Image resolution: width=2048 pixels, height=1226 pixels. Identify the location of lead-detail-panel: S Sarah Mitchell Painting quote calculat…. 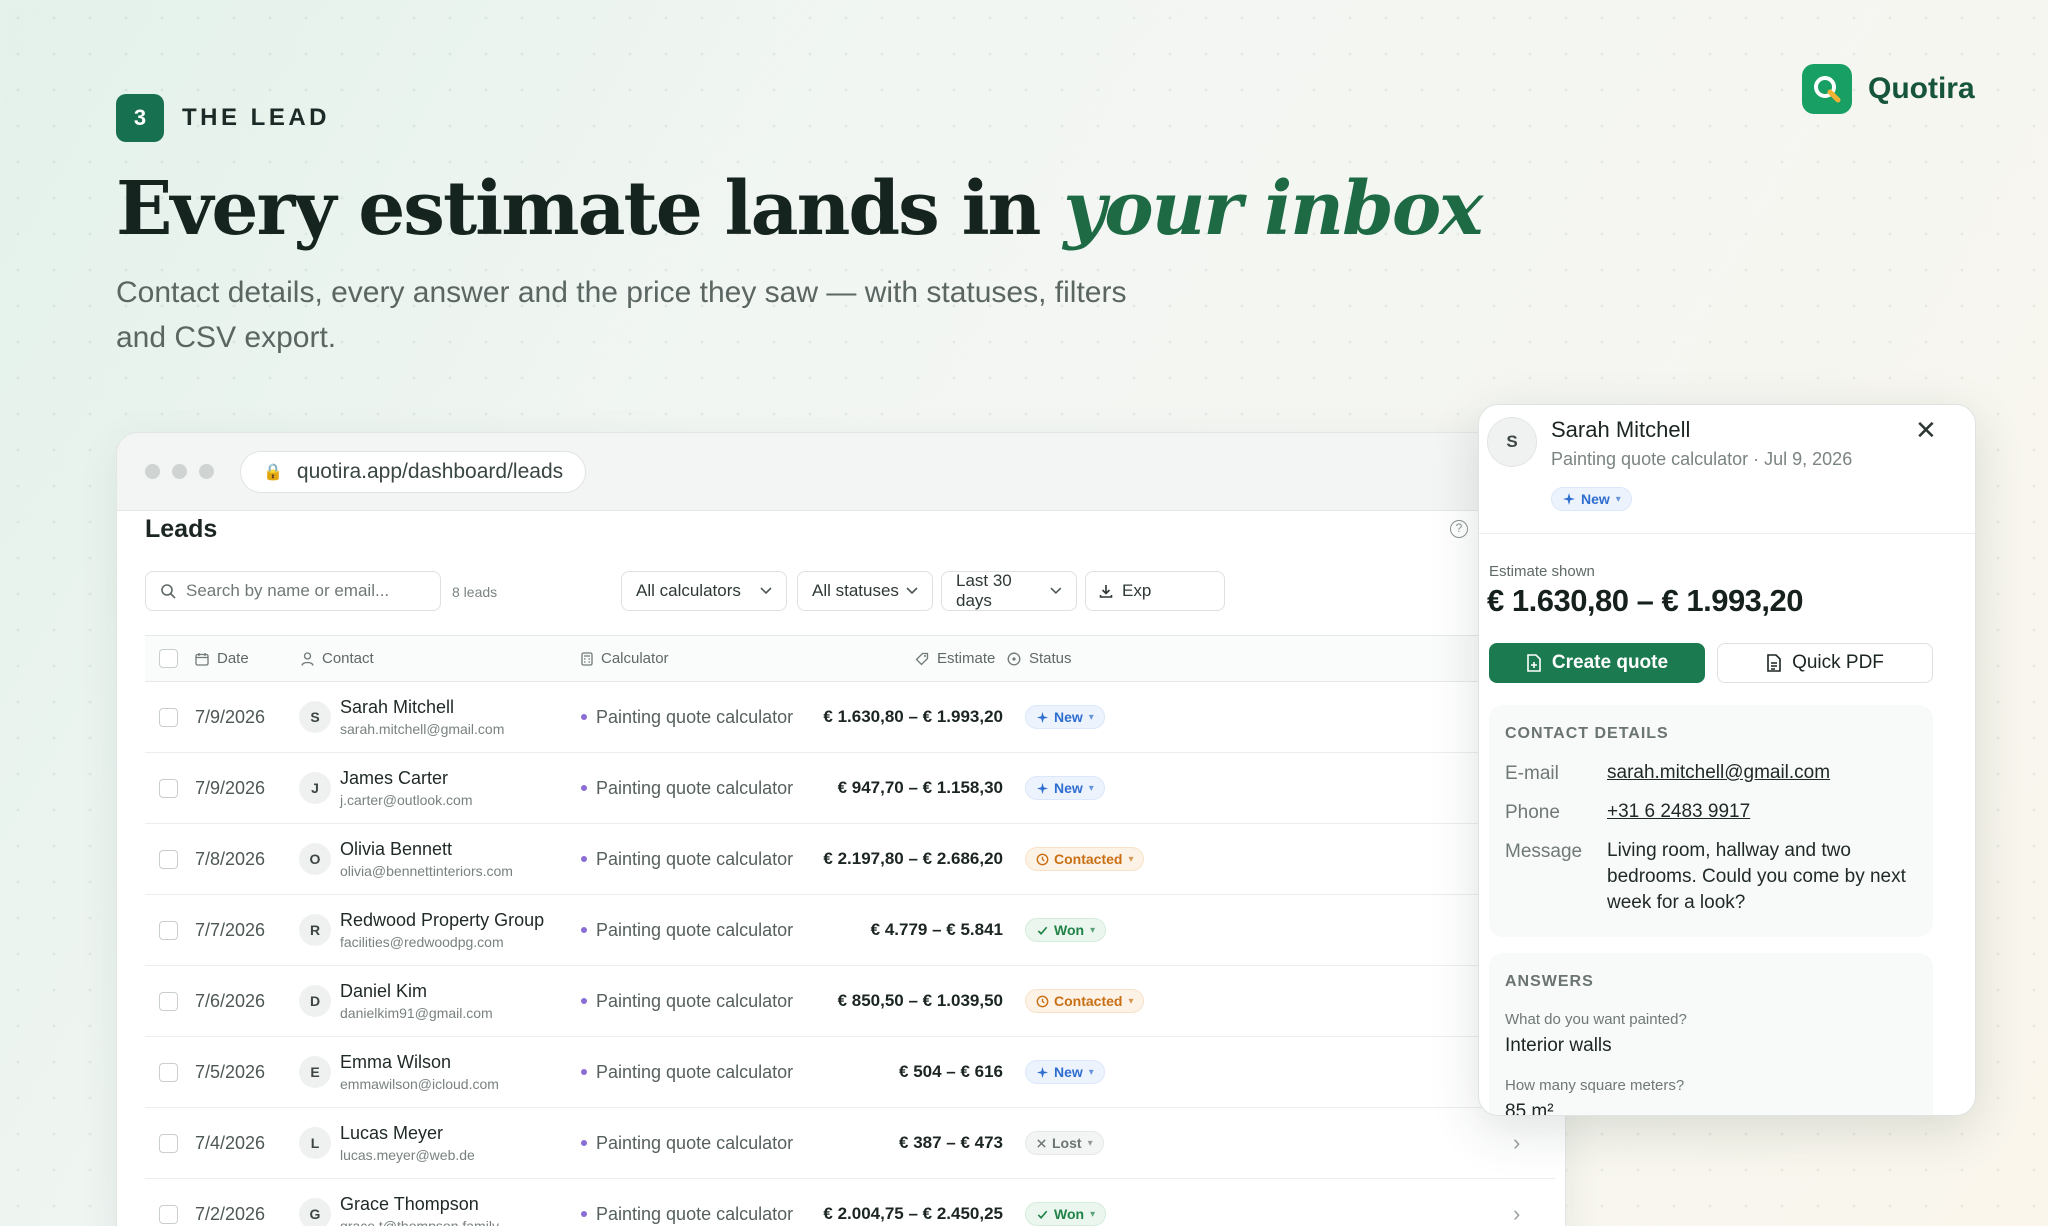
(1727, 760).